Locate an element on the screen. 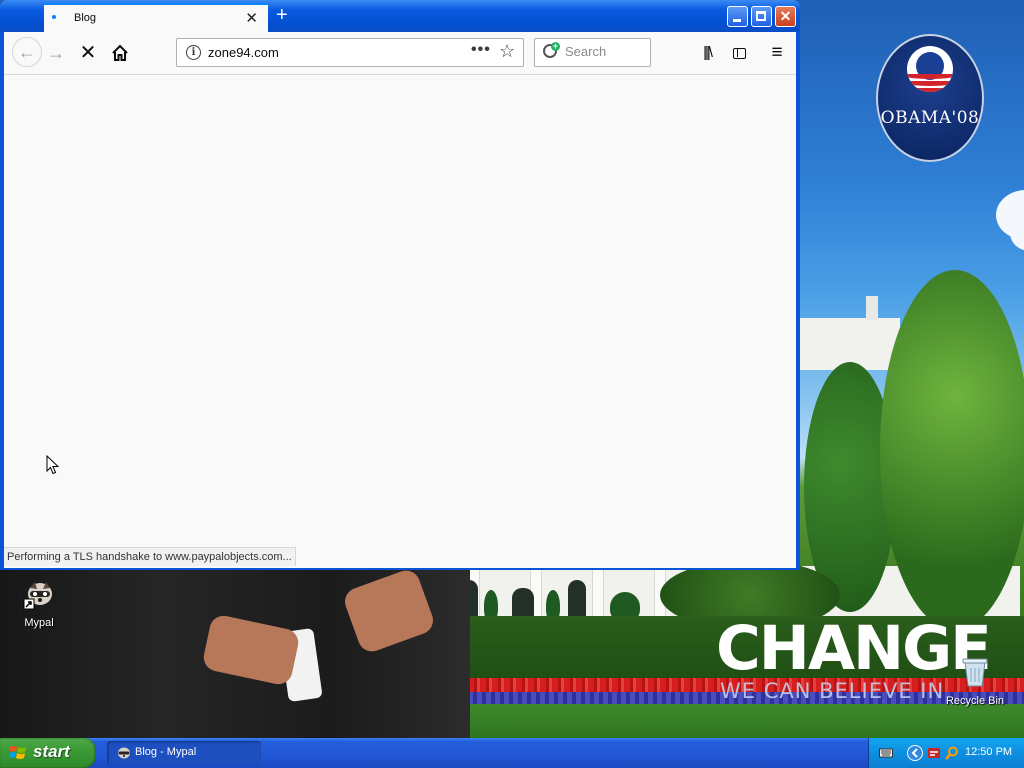  page-actions-icon: ••• is located at coordinates (481, 50).